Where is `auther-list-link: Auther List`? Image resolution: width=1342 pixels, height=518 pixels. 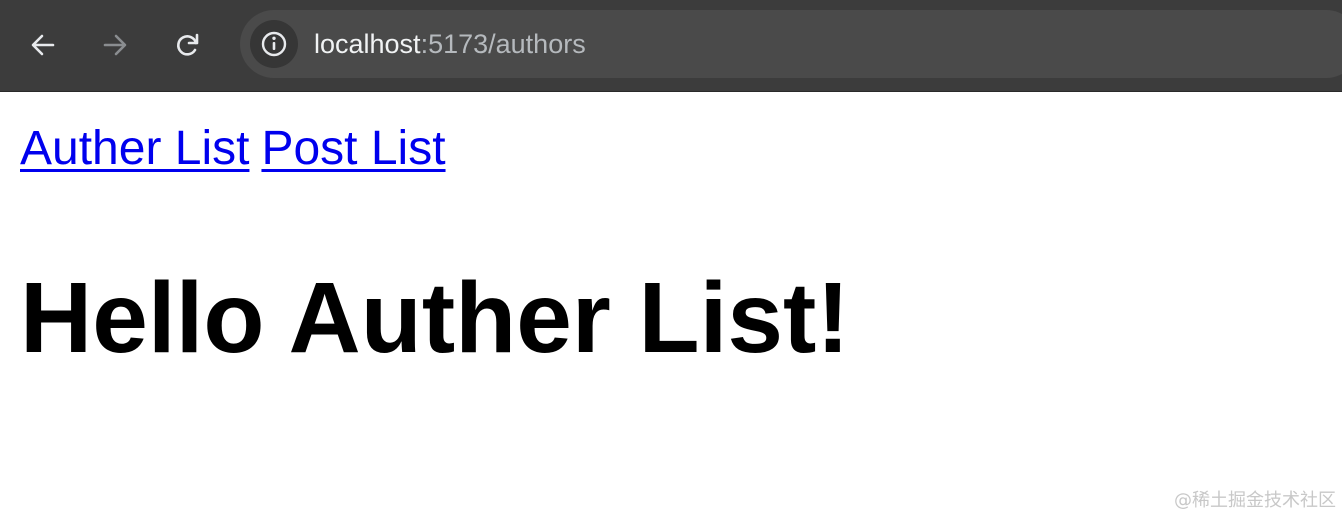
auther-list-link: Auther List is located at coordinates (134, 148).